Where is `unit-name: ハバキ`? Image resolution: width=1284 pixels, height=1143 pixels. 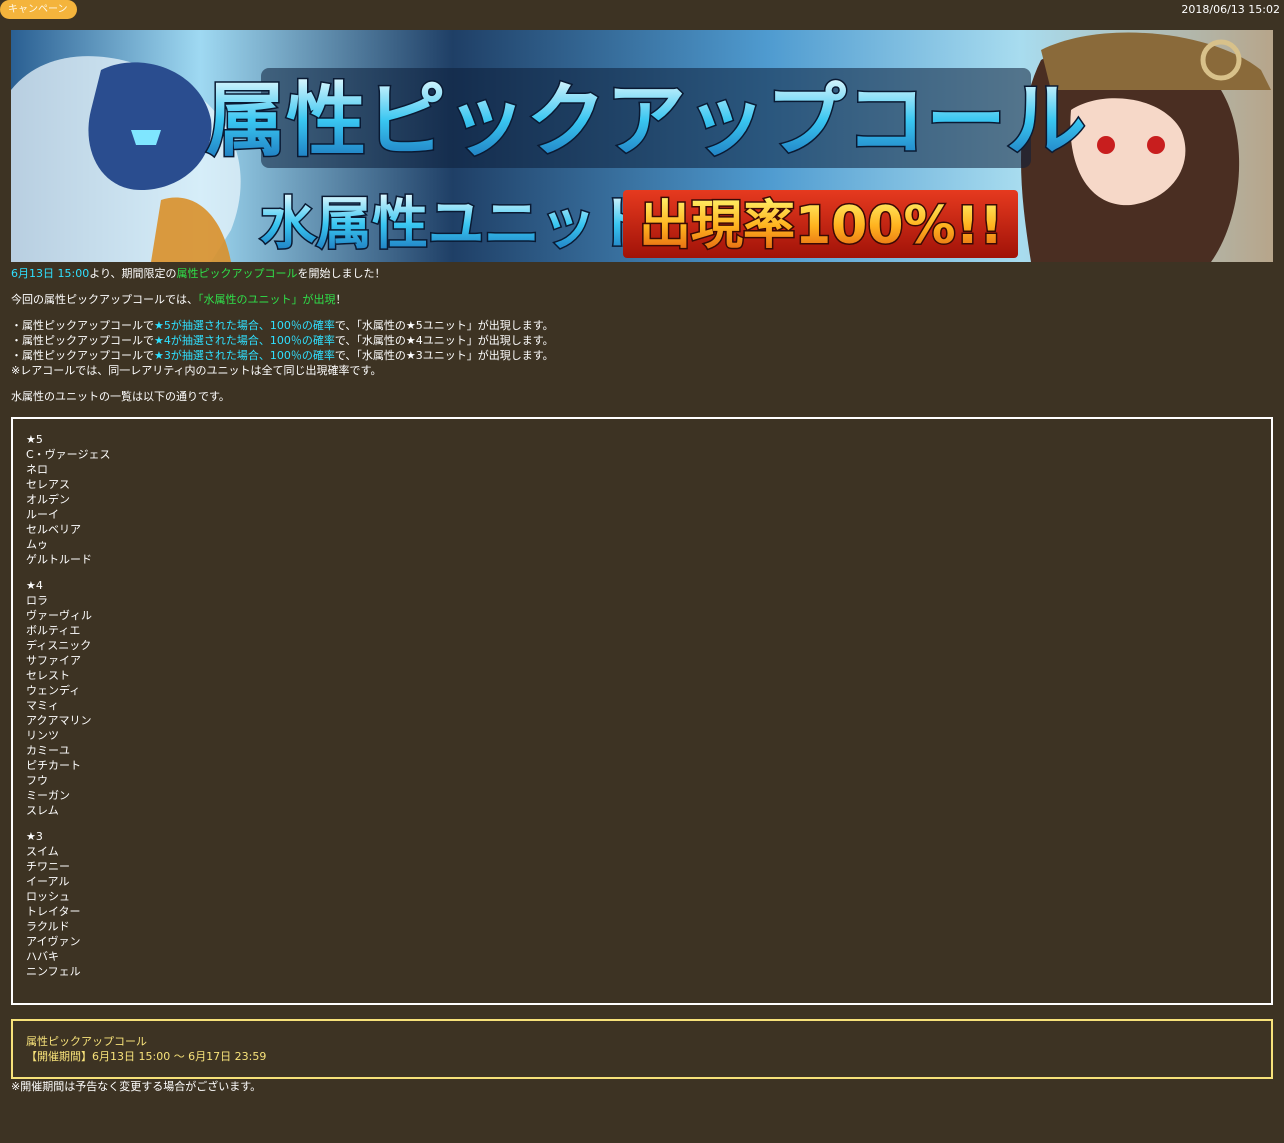
unit-name: ハバキ is located at coordinates (42, 956).